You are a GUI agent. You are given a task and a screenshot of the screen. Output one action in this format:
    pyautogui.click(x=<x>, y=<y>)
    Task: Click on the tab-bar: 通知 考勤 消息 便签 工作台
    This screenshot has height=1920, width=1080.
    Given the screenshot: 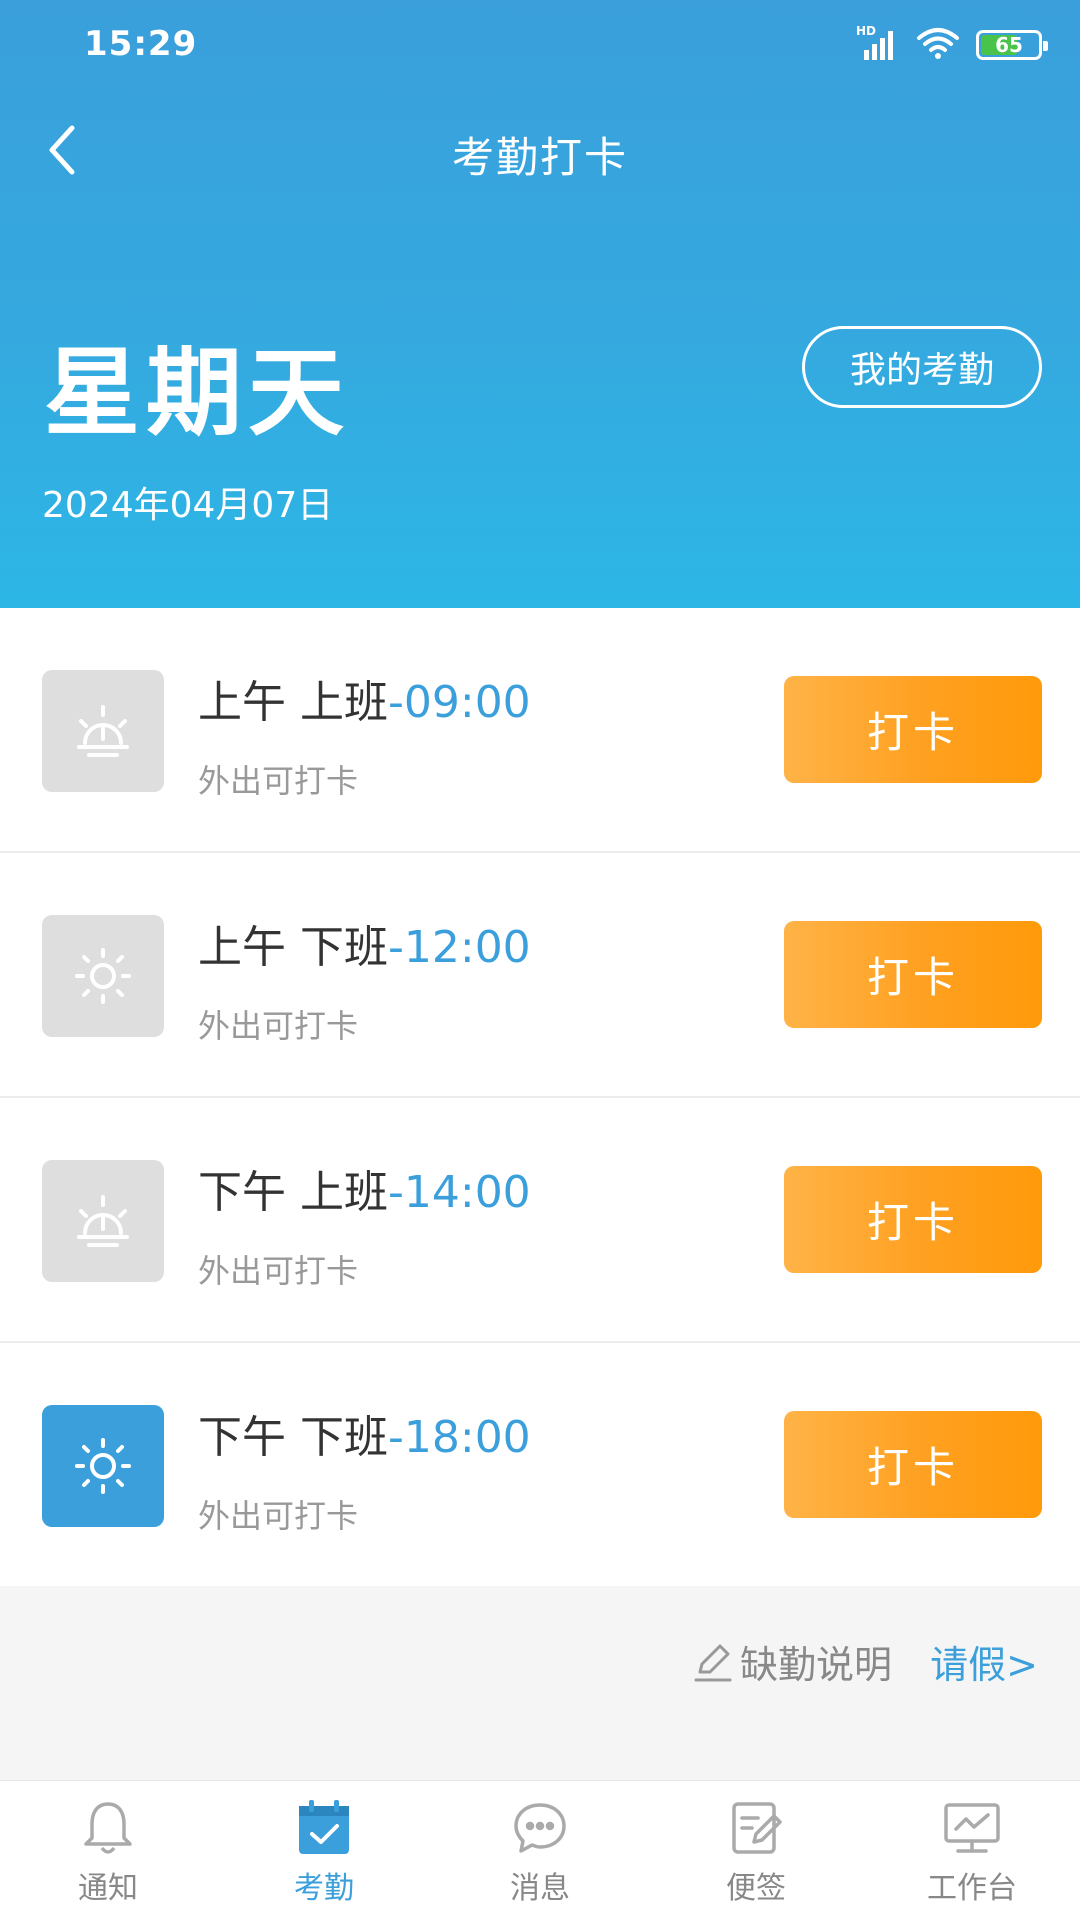 What is the action you would take?
    pyautogui.click(x=540, y=1850)
    